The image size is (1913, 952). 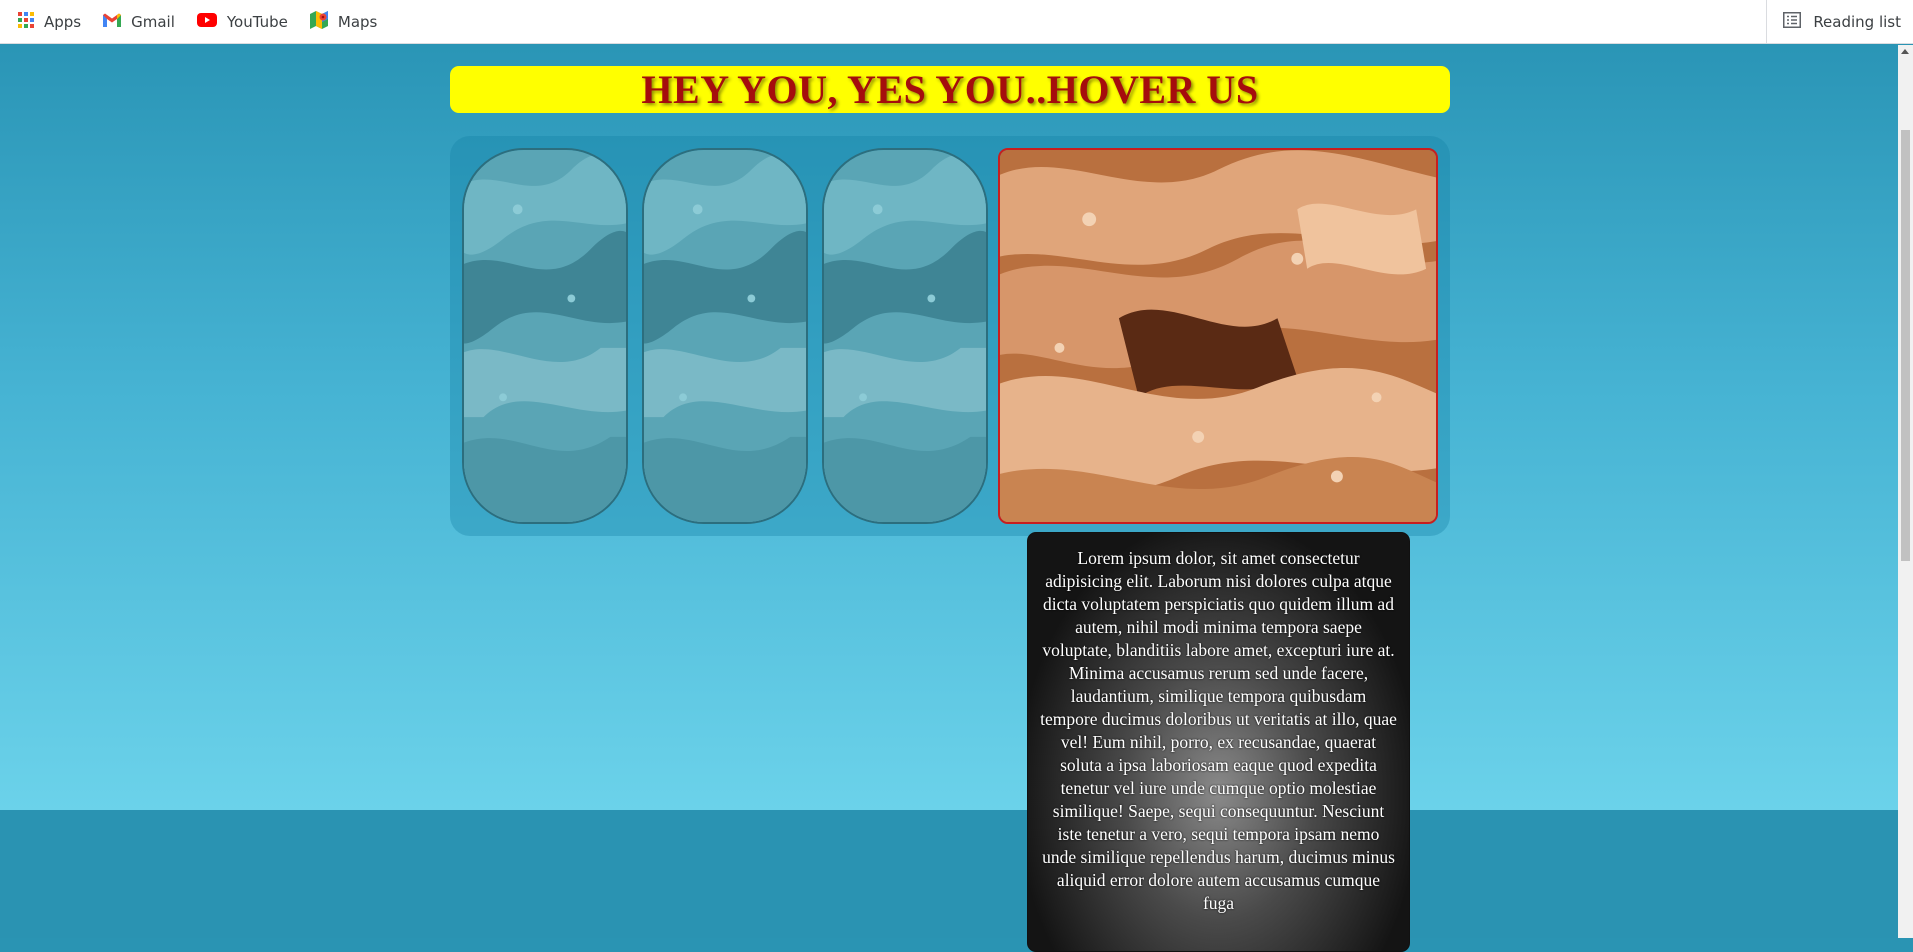 What do you see at coordinates (112, 22) in the screenshot?
I see `gmail-icon` at bounding box center [112, 22].